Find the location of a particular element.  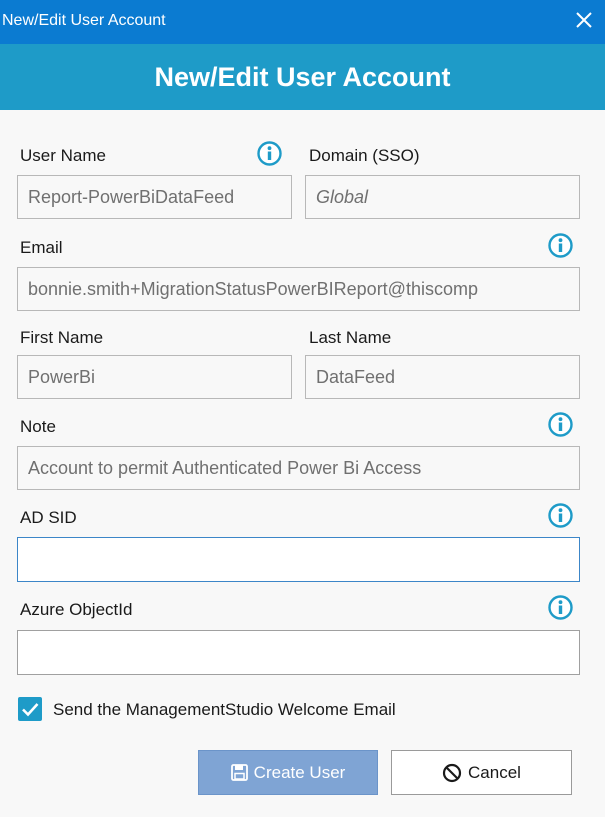

azure-object-id-input is located at coordinates (298, 652).